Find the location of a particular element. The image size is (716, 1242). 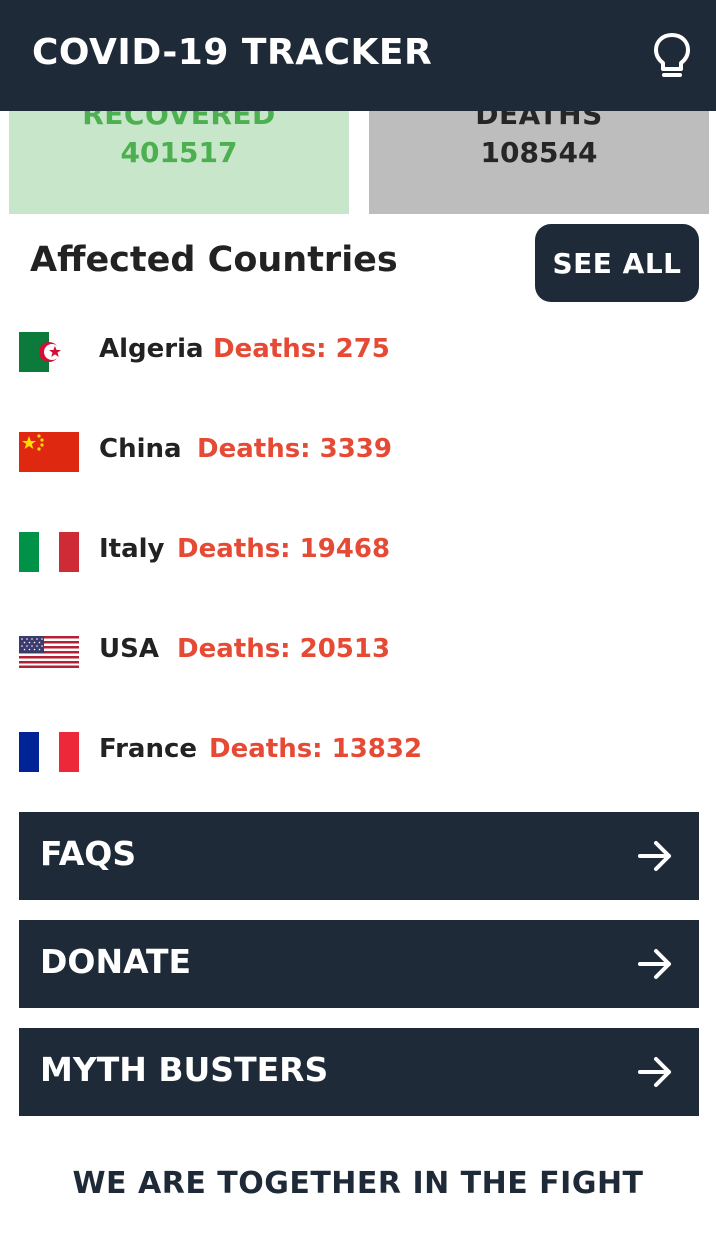

usa-flag-icon is located at coordinates (49, 652).